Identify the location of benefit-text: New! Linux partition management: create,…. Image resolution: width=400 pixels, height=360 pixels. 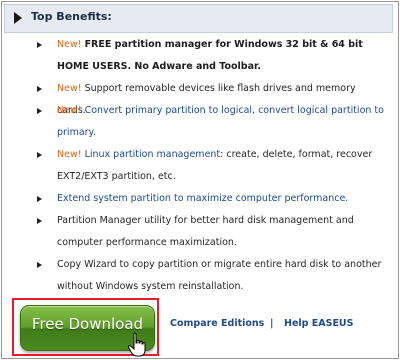
(222, 166).